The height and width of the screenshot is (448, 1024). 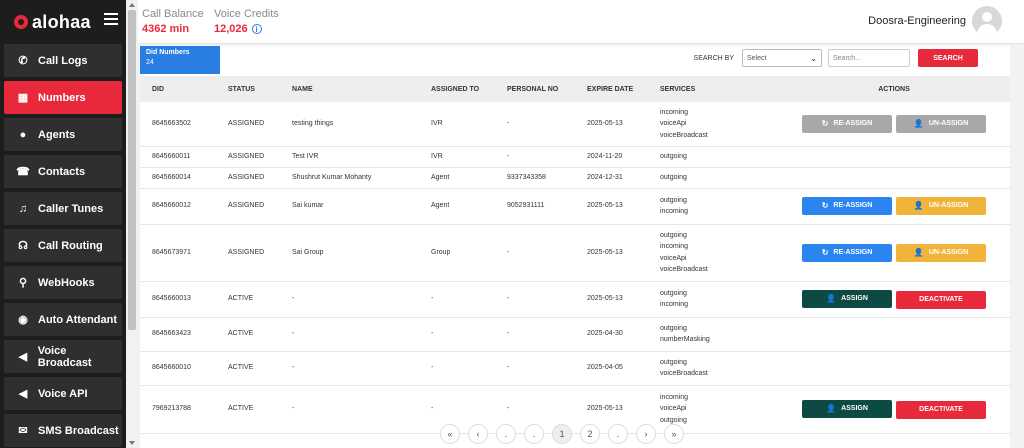 What do you see at coordinates (57, 134) in the screenshot?
I see `sidebar-item-label: Agents` at bounding box center [57, 134].